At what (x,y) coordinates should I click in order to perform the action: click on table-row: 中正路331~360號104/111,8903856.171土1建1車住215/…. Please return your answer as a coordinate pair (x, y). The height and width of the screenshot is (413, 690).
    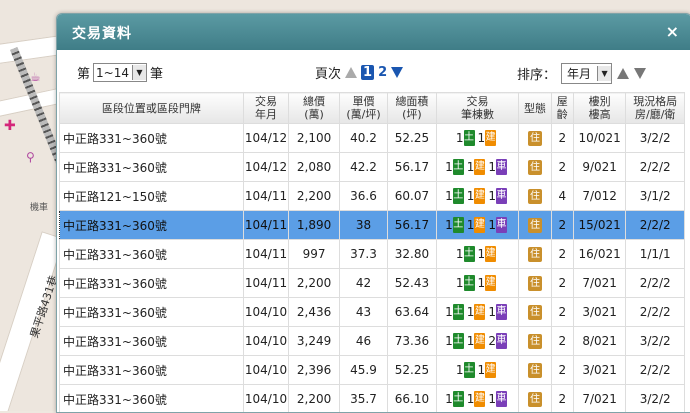
    Looking at the image, I should click on (372, 225).